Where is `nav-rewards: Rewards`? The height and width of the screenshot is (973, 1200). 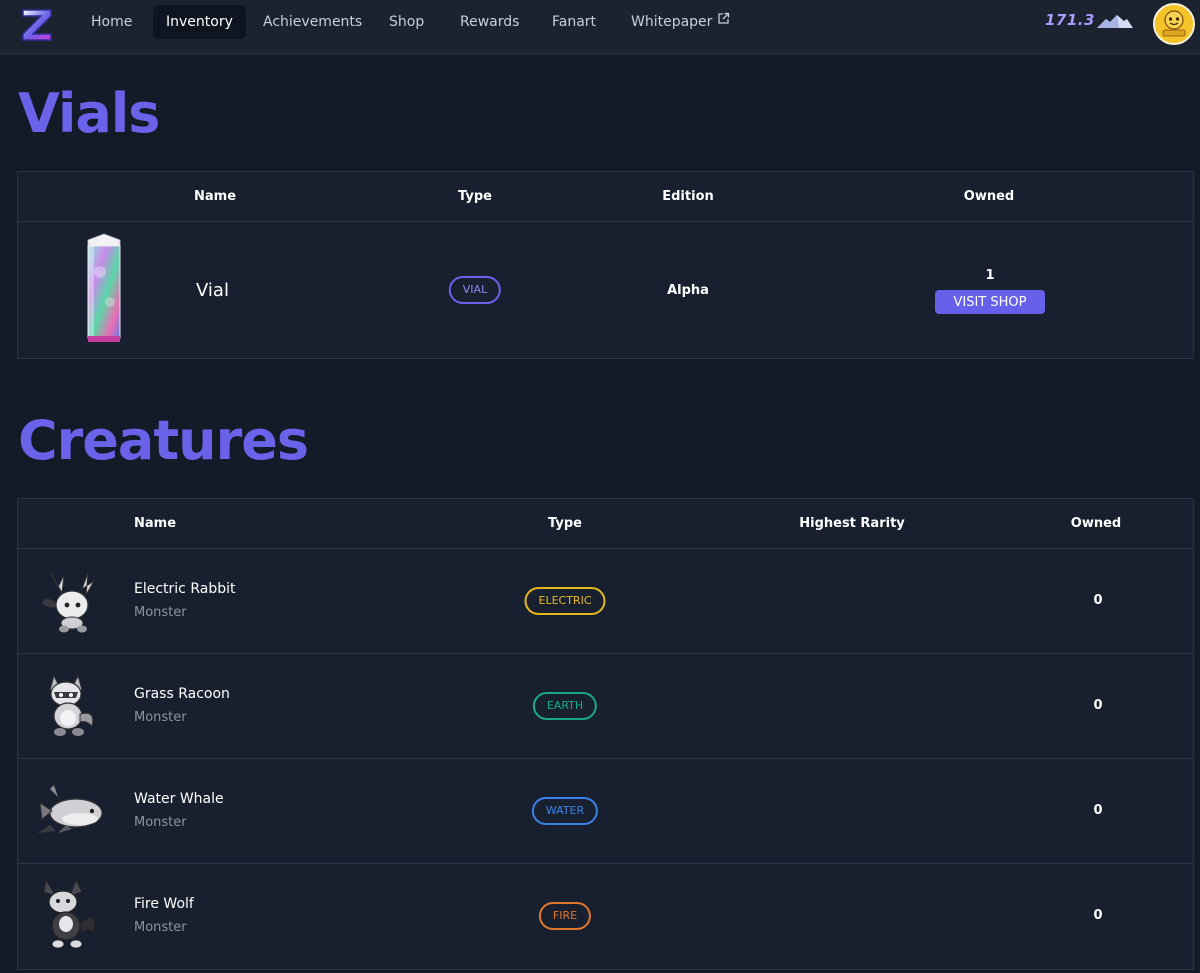 nav-rewards: Rewards is located at coordinates (489, 22).